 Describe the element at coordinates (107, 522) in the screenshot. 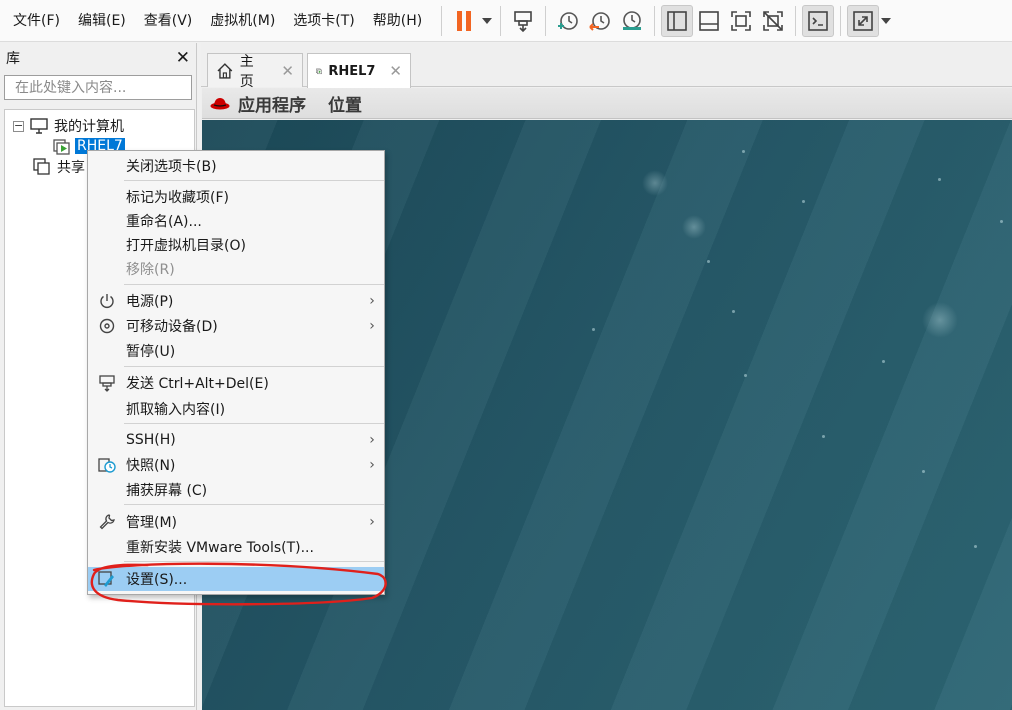

I see `wrench-icon` at that location.